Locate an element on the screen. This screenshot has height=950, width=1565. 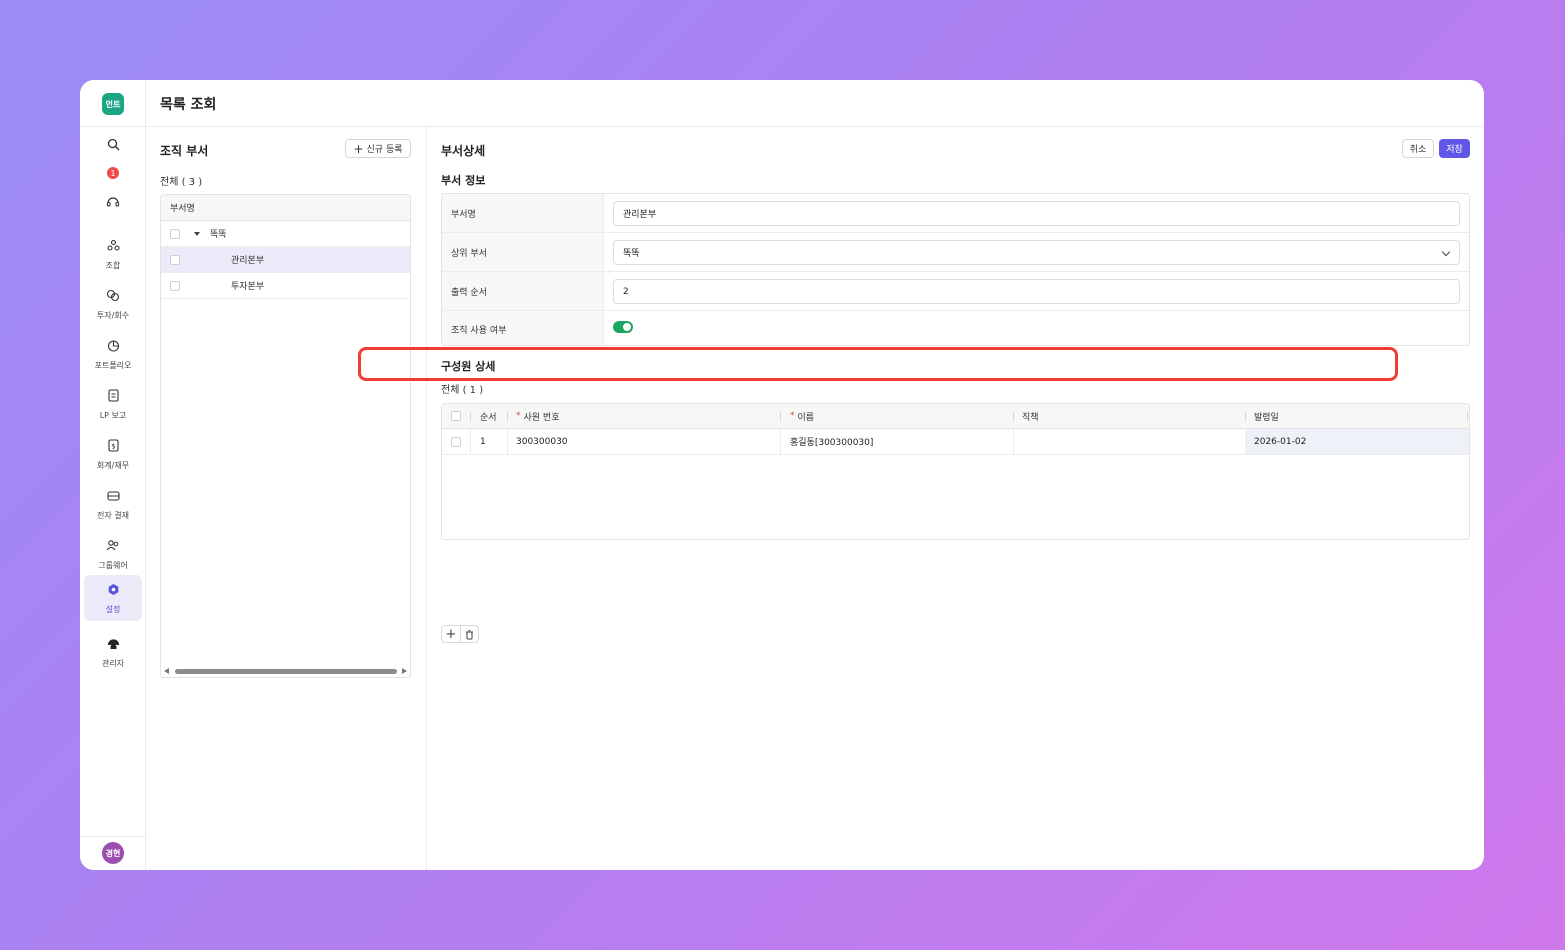
grid-action-buttons: + is located at coordinates (460, 634).